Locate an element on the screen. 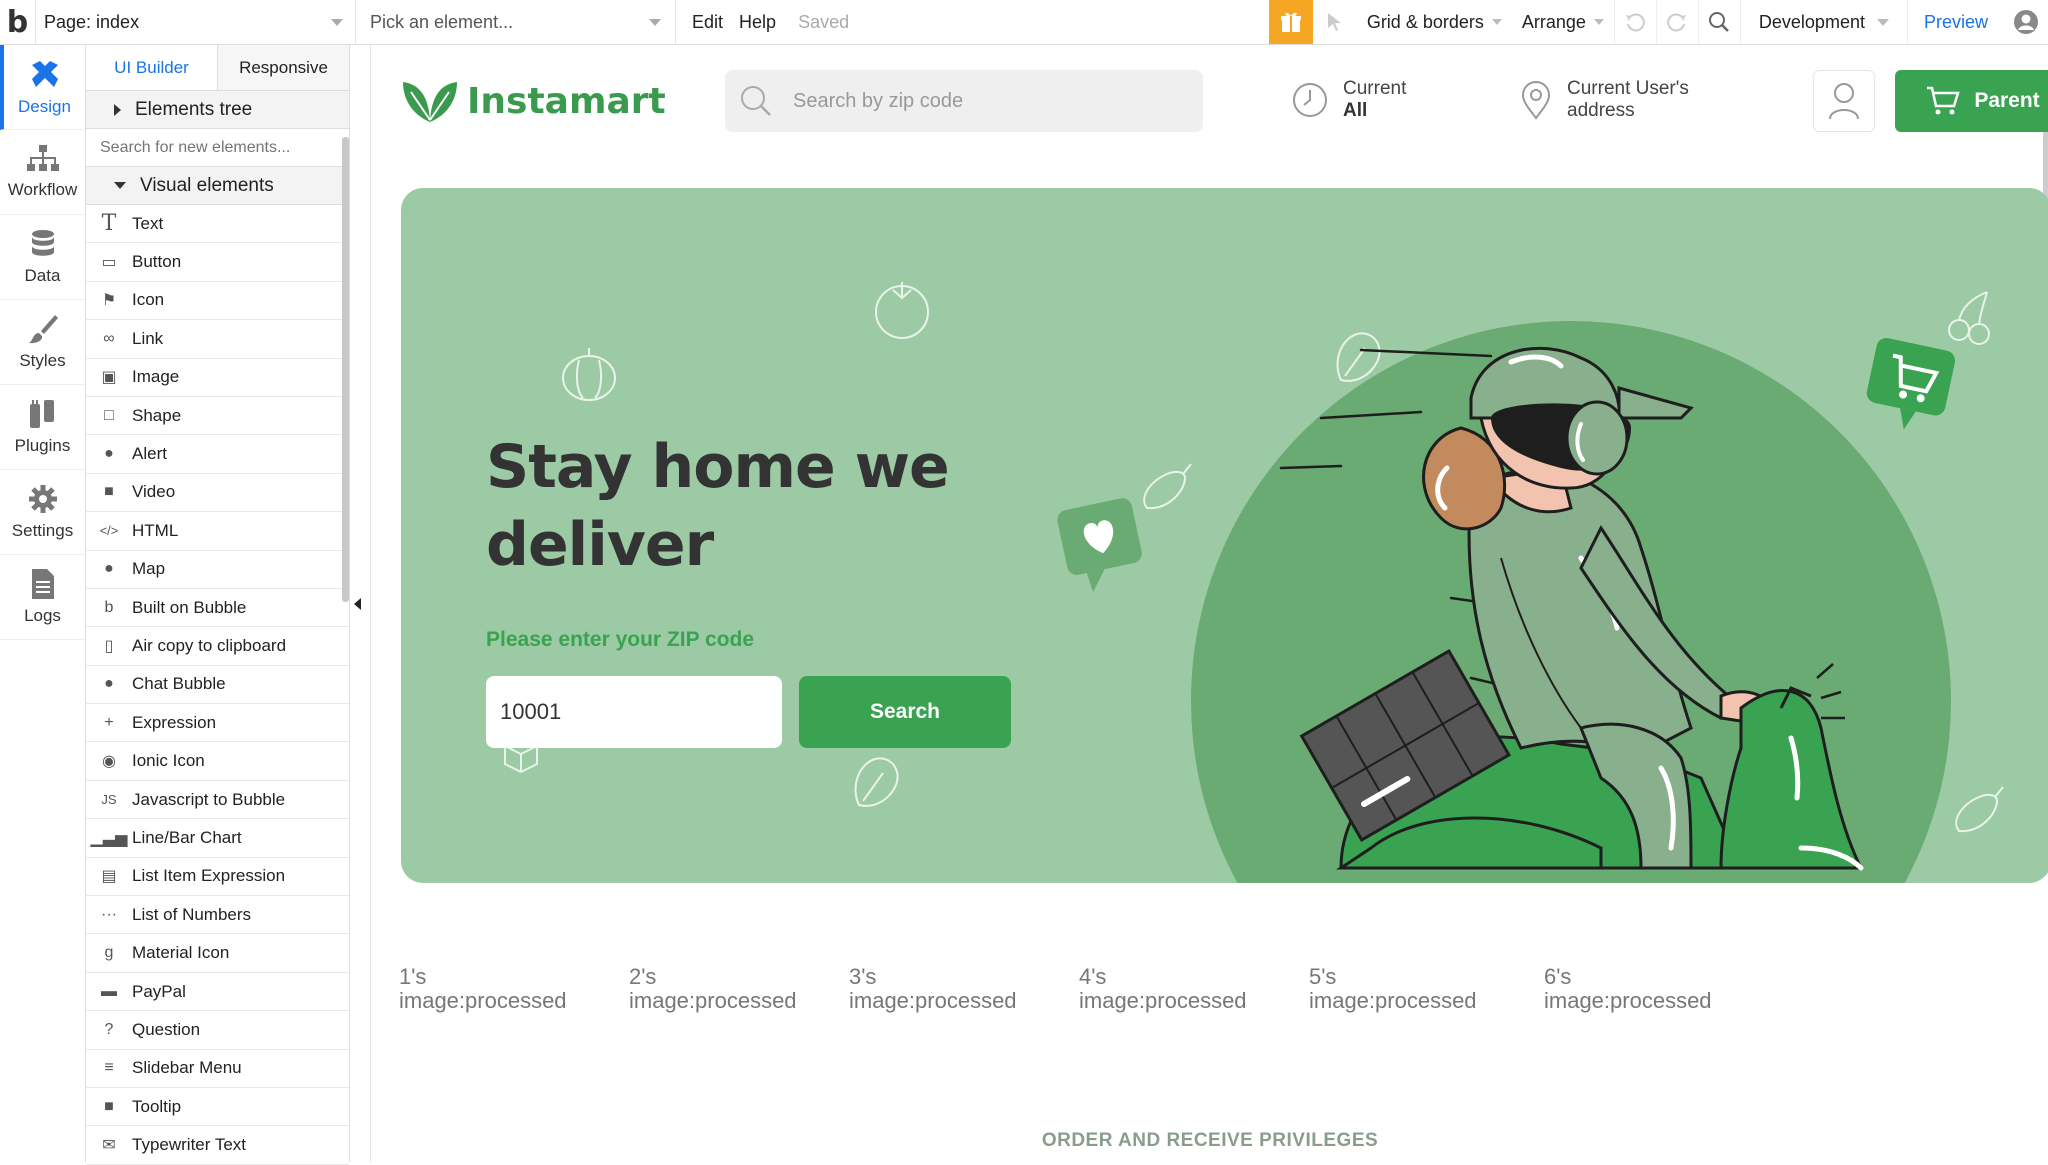 This screenshot has height=1165, width=2048. rail-item-settings: Settings is located at coordinates (42, 512).